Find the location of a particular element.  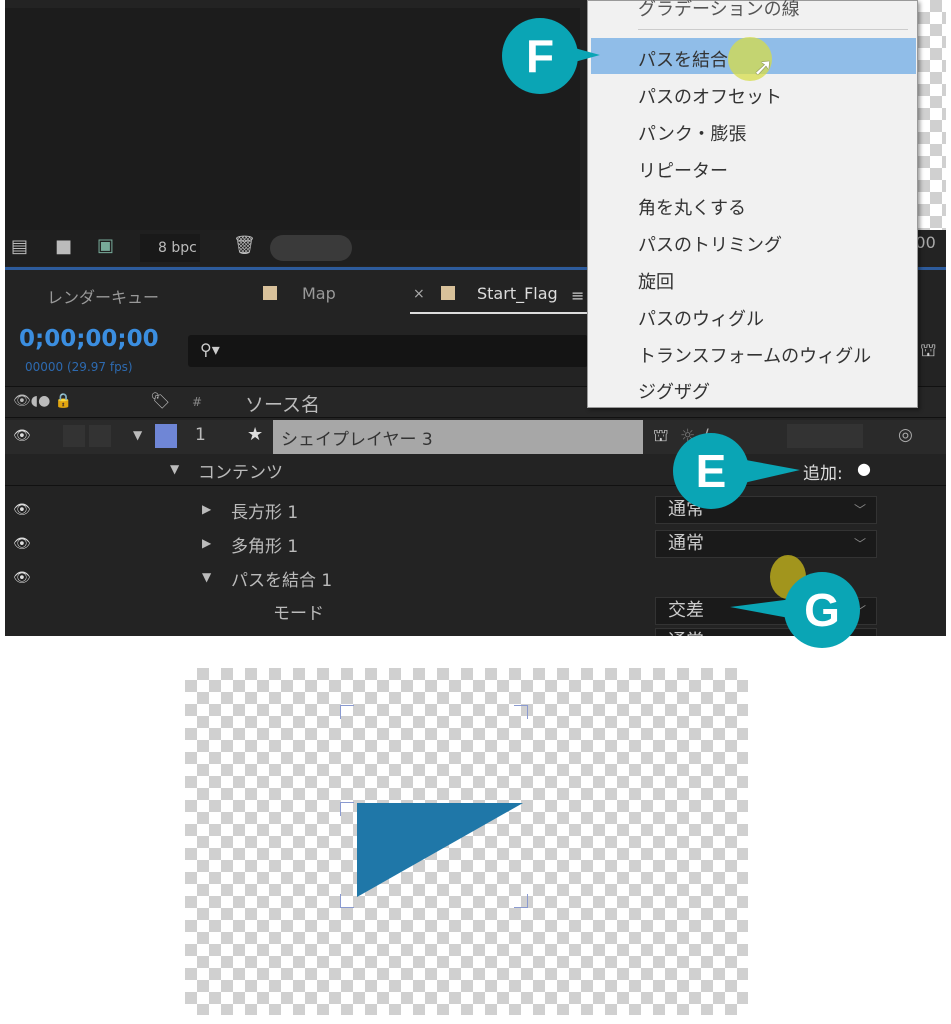

intersected-triangle-shape is located at coordinates (440, 850).